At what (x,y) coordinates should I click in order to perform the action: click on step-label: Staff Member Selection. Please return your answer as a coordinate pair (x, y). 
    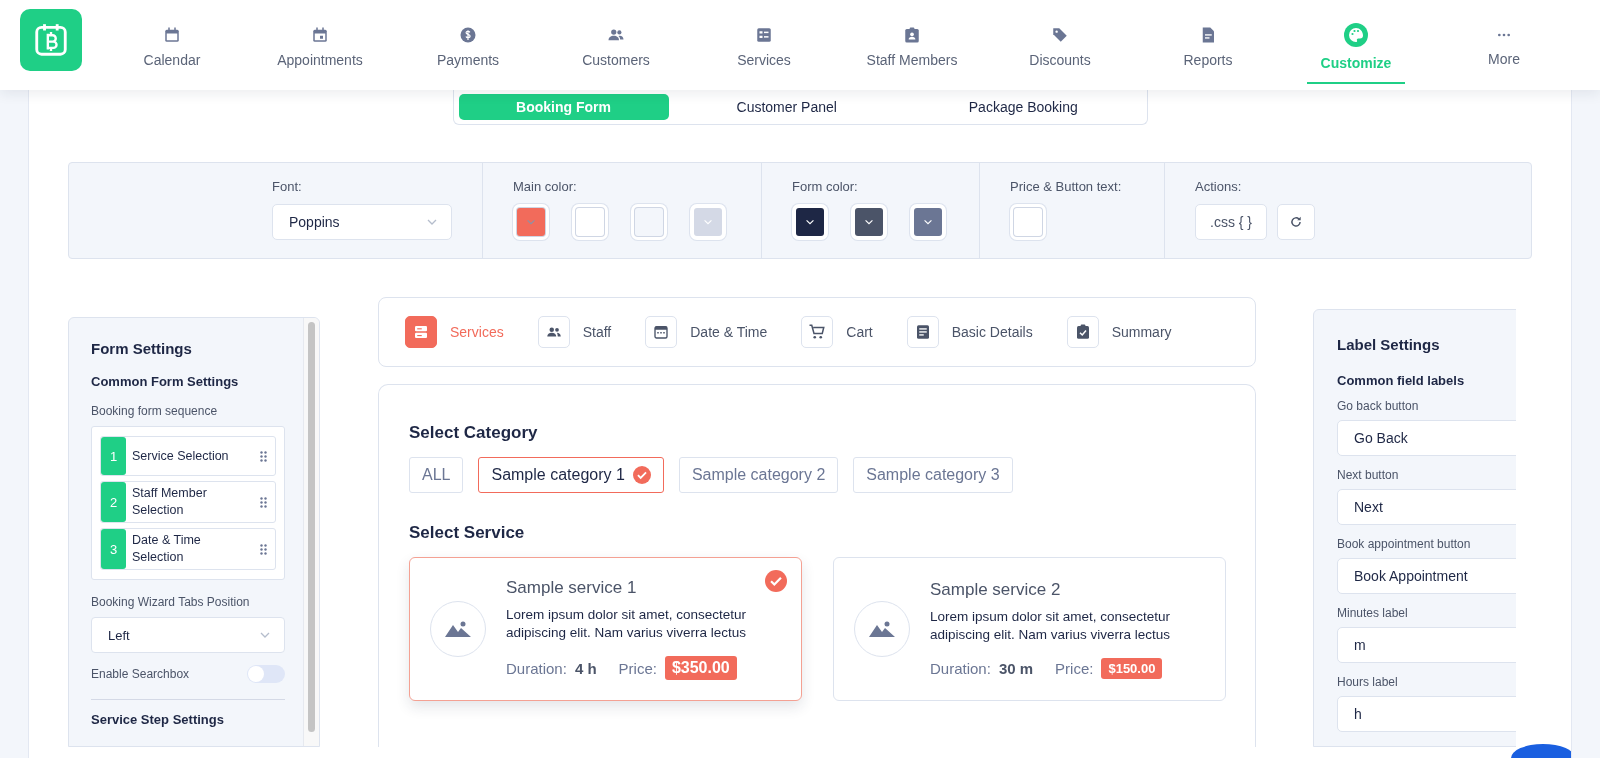
    Looking at the image, I should click on (169, 502).